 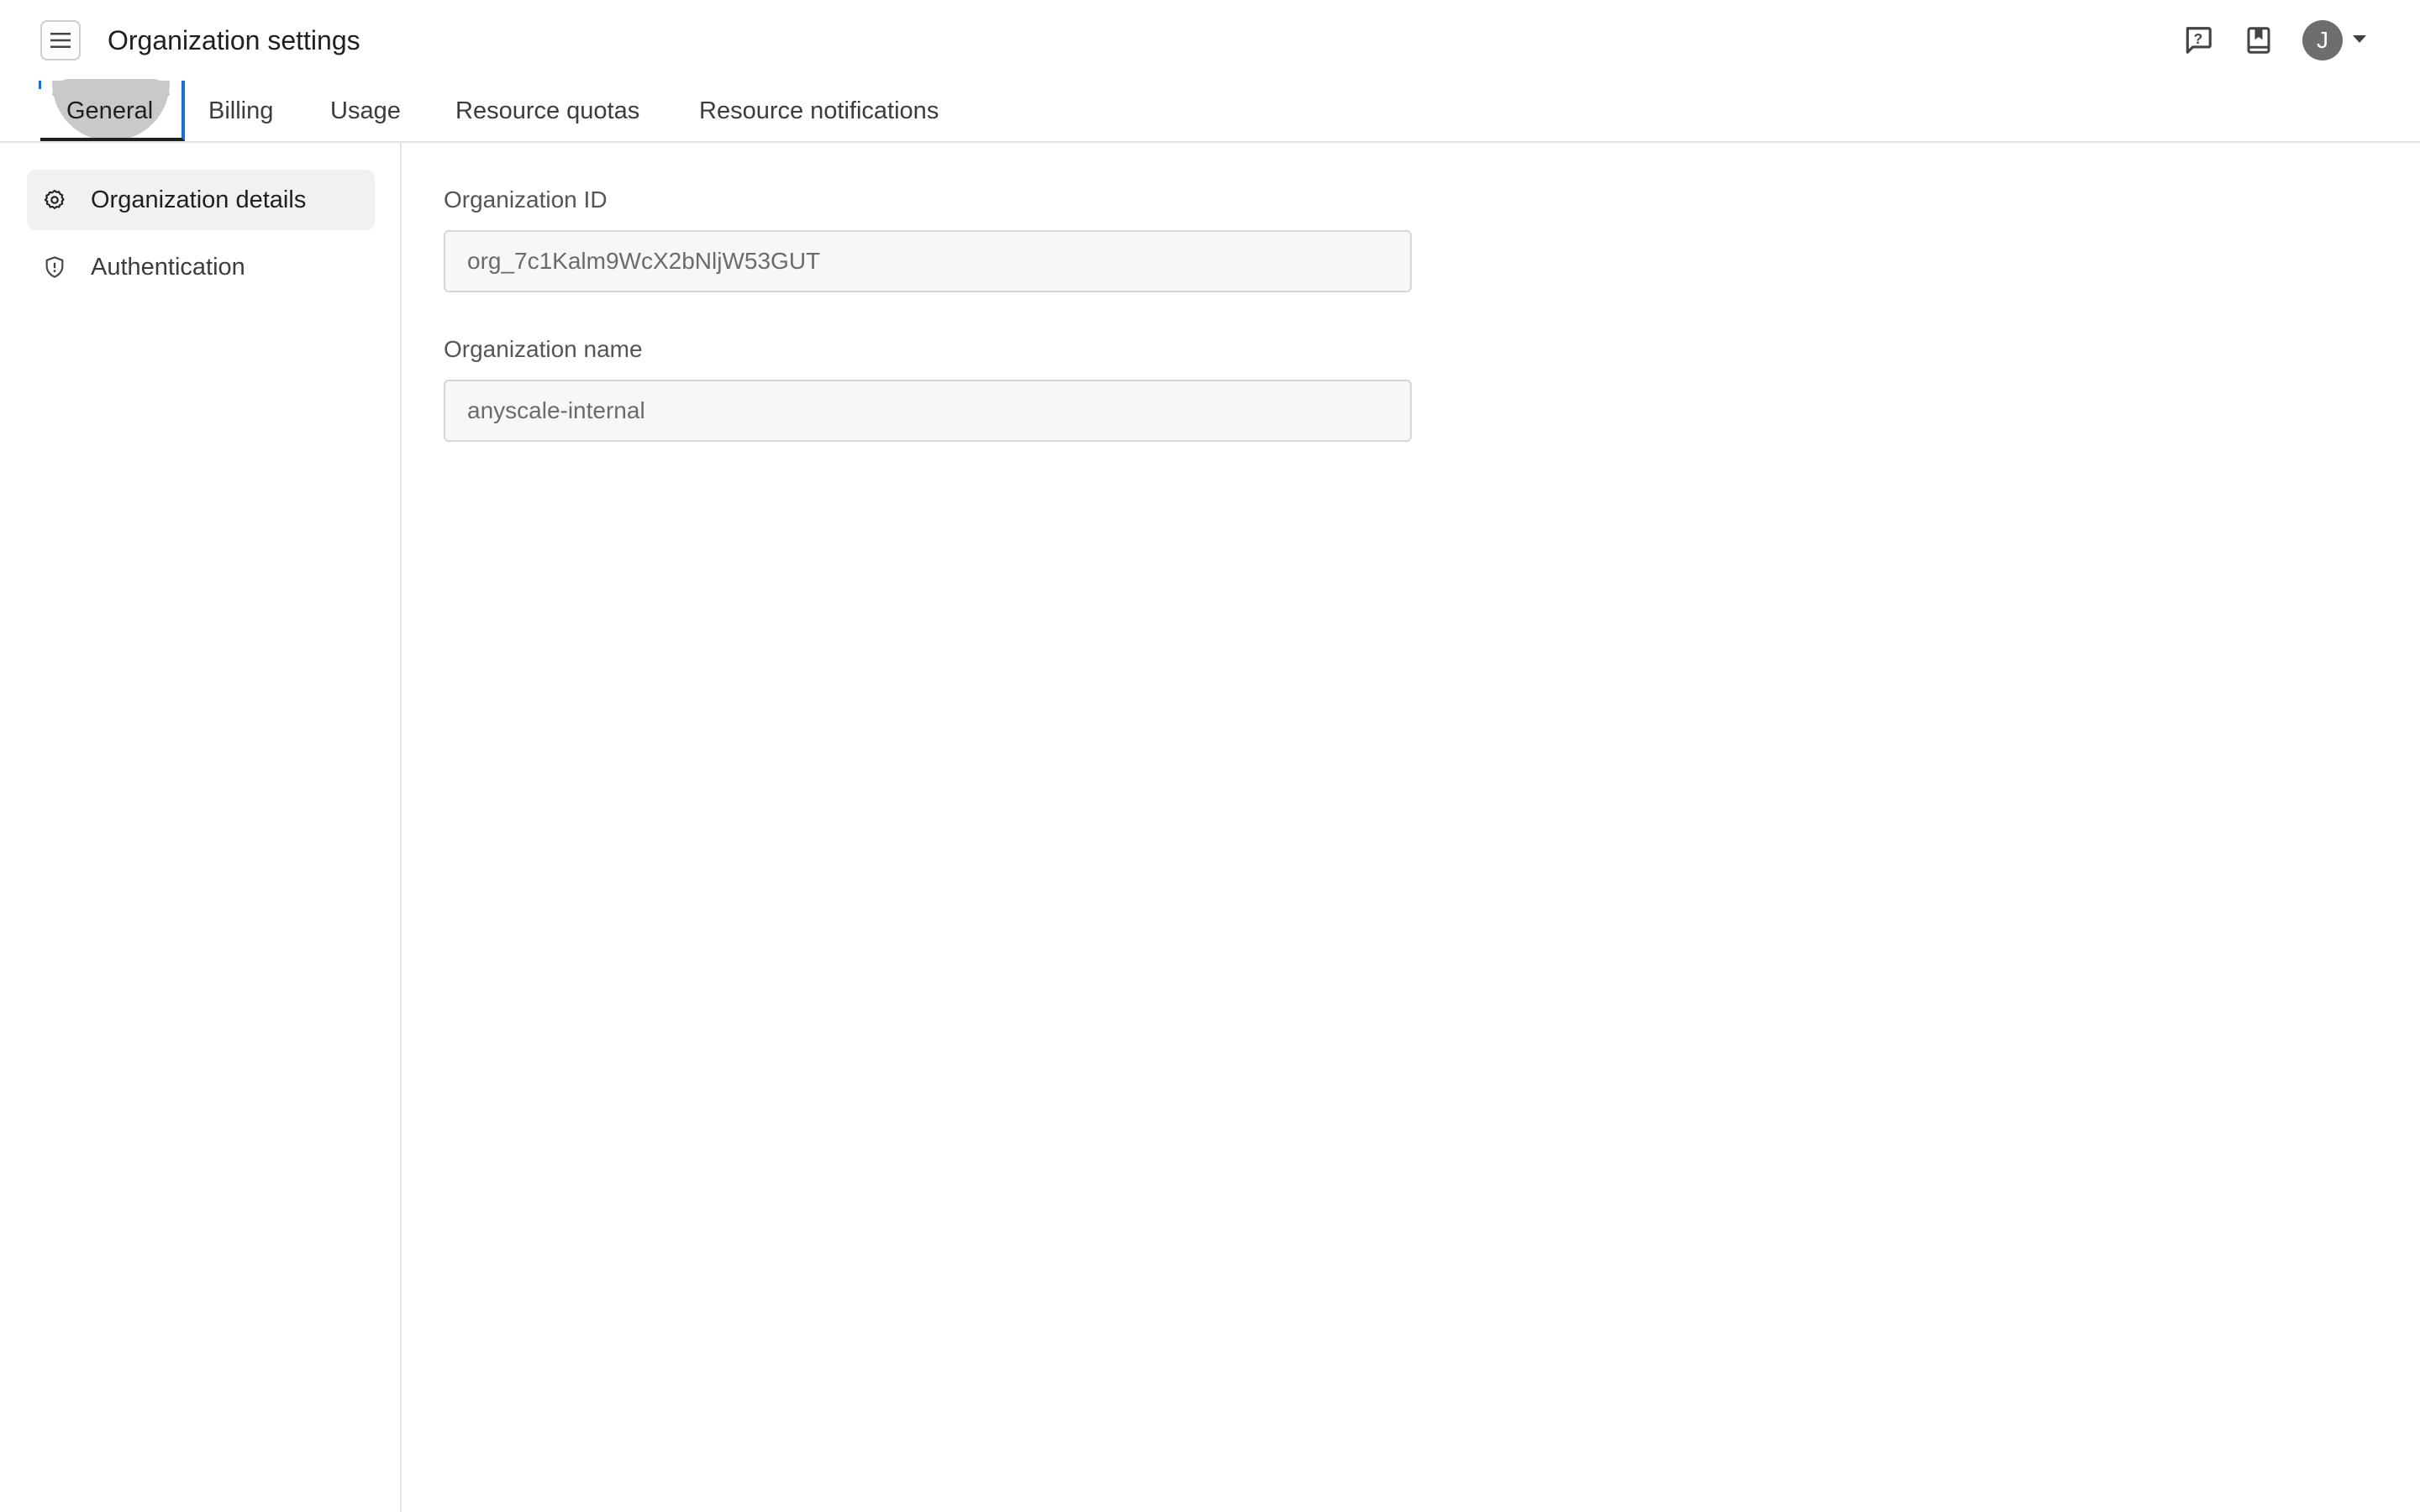 What do you see at coordinates (1210, 40) in the screenshot?
I see `app-header: Organization settings ? J` at bounding box center [1210, 40].